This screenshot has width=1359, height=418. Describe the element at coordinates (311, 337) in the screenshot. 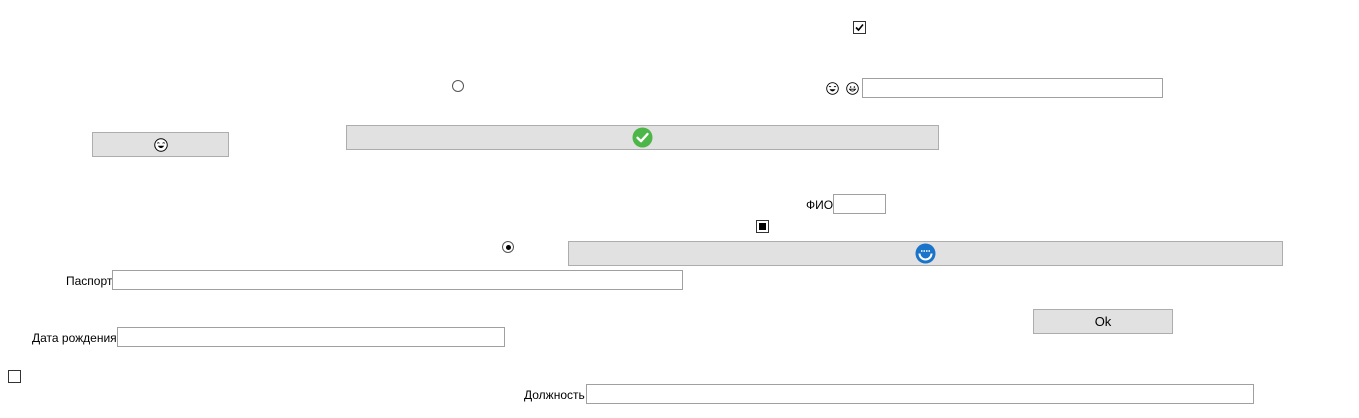

I see `birthdate-input` at that location.